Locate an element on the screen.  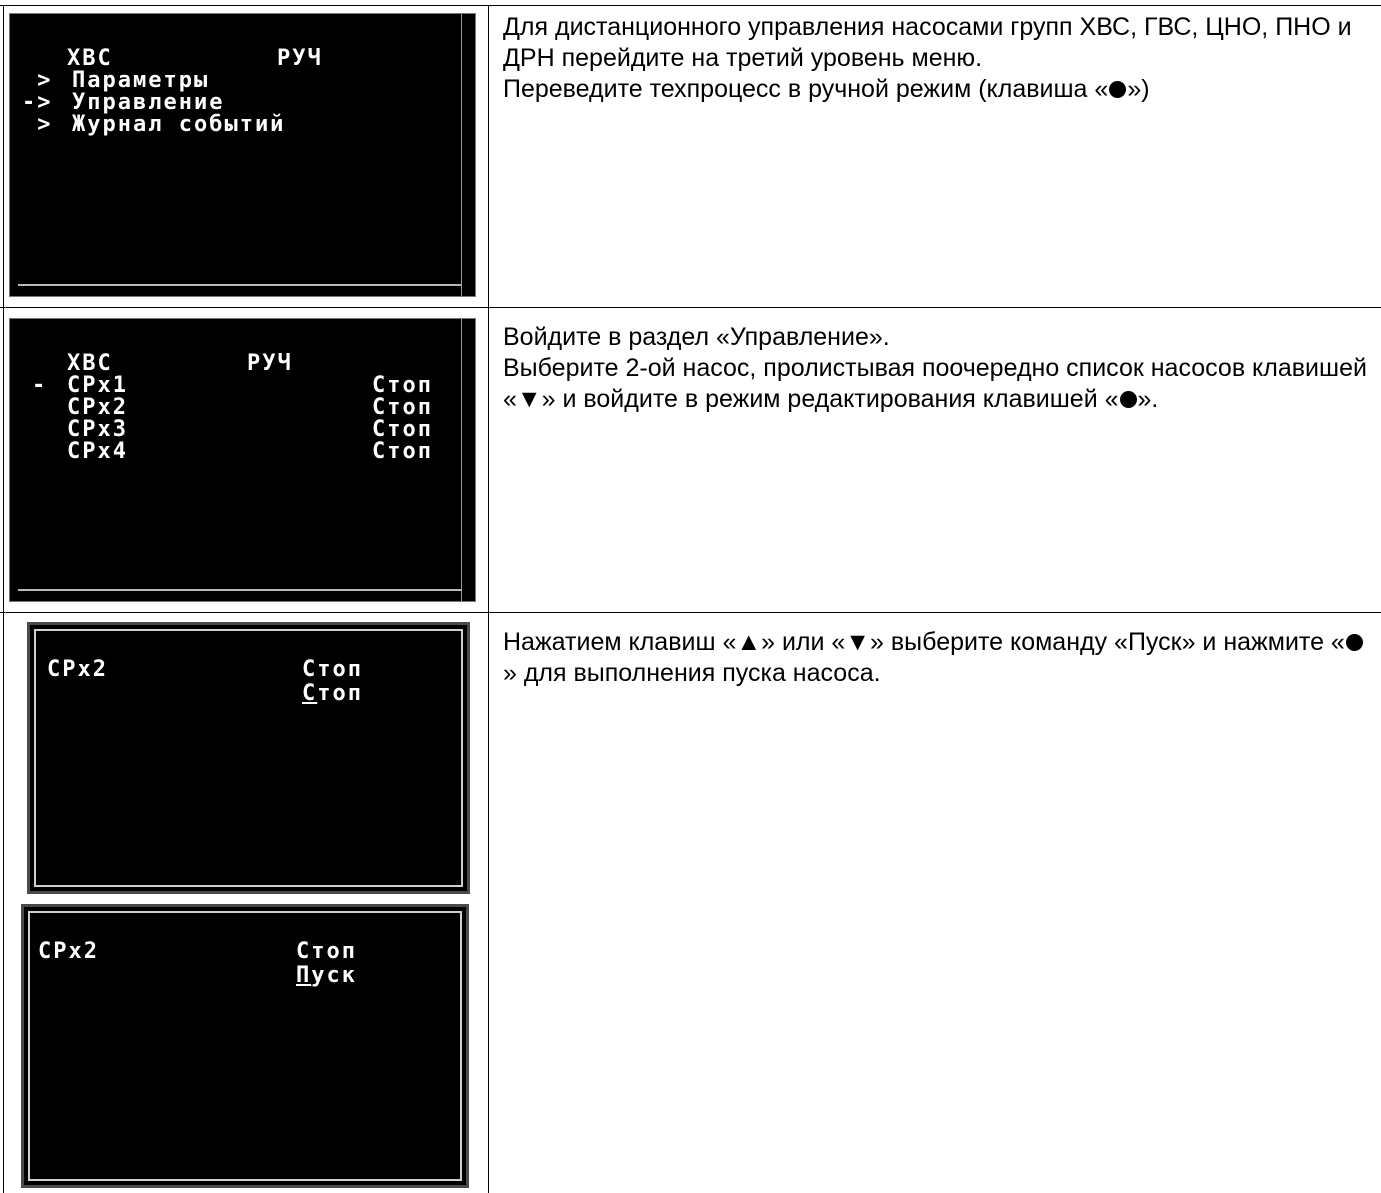
lcd-screen-pump-start: СРх2 Стоп Пуск is located at coordinates (245, 1046).